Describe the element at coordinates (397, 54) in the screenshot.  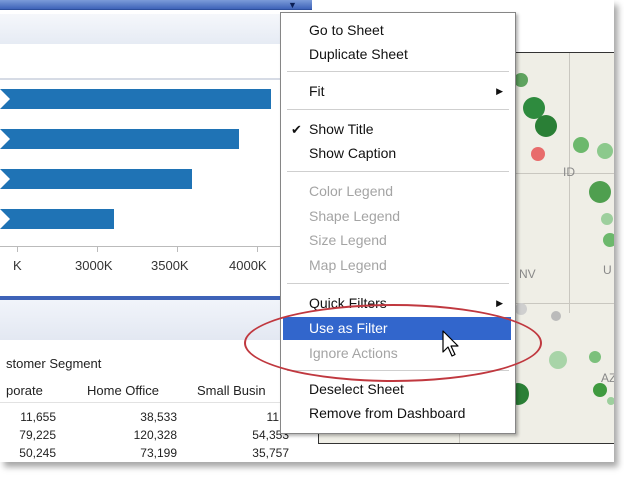
I see `menu-item-duplicate-sheet: Duplicate Sheet` at that location.